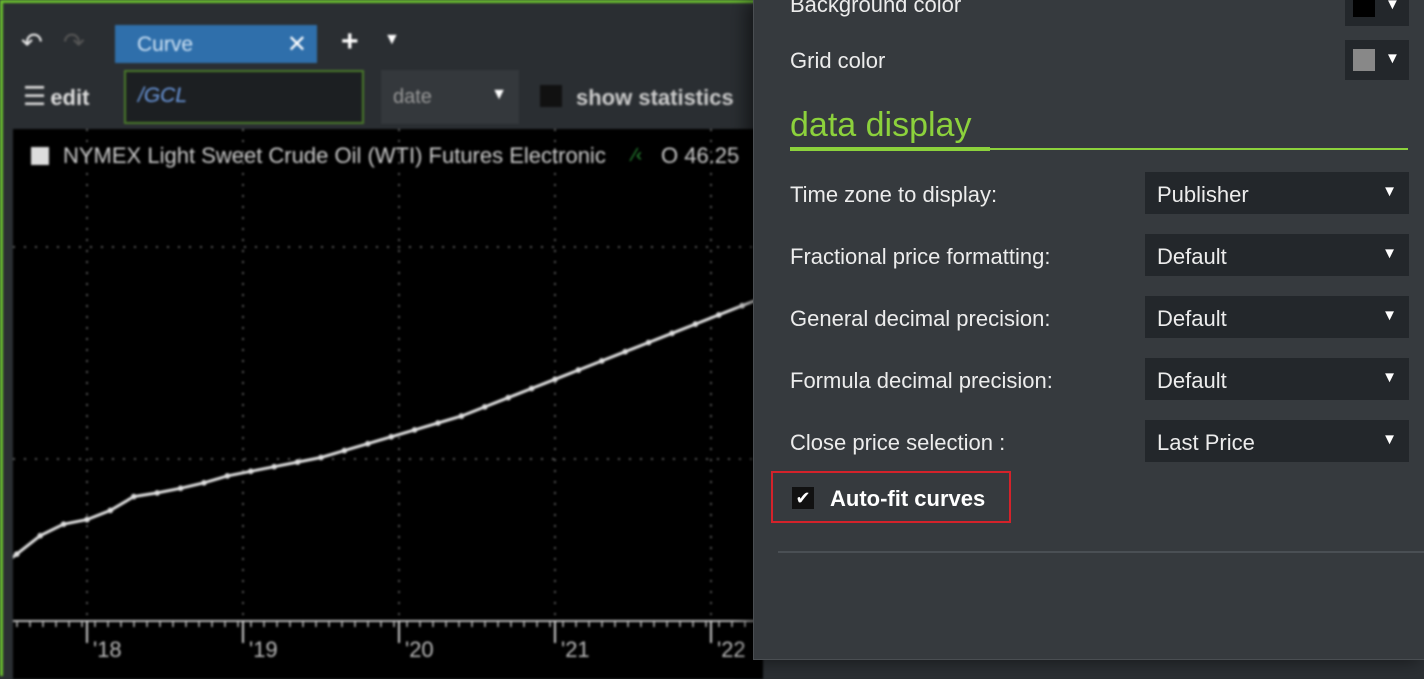 The height and width of the screenshot is (679, 1424). What do you see at coordinates (875, 9) in the screenshot?
I see `background-color-label: Background color` at bounding box center [875, 9].